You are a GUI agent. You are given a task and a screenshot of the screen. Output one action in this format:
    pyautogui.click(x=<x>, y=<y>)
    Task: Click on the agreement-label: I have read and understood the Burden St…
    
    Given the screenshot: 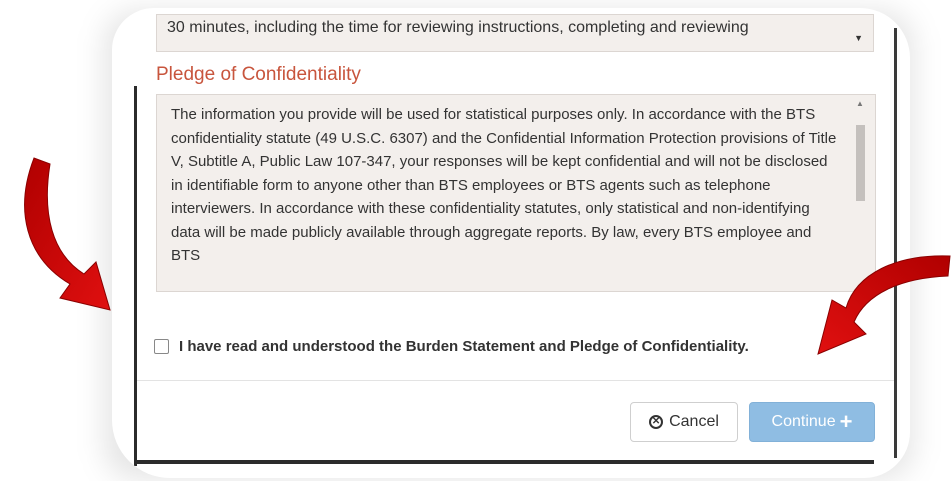 What is the action you would take?
    pyautogui.click(x=464, y=346)
    